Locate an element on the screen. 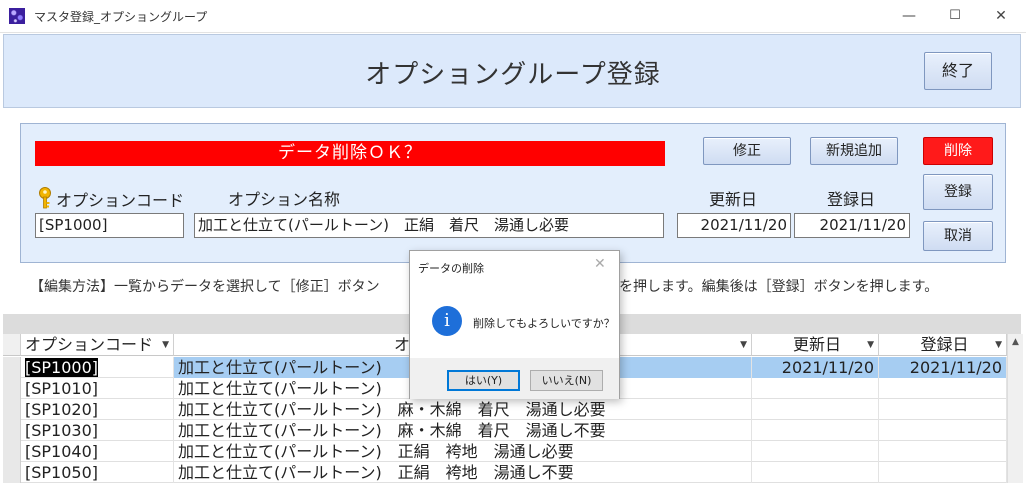 Image resolution: width=1026 pixels, height=483 pixels. dialog-close-icon: ✕ is located at coordinates (600, 264).